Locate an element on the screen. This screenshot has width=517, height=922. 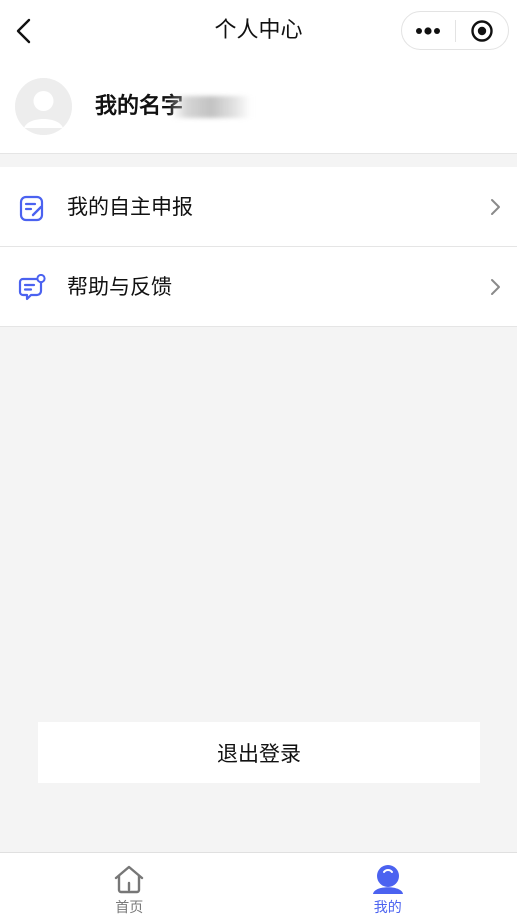
user-icon is located at coordinates (387, 879).